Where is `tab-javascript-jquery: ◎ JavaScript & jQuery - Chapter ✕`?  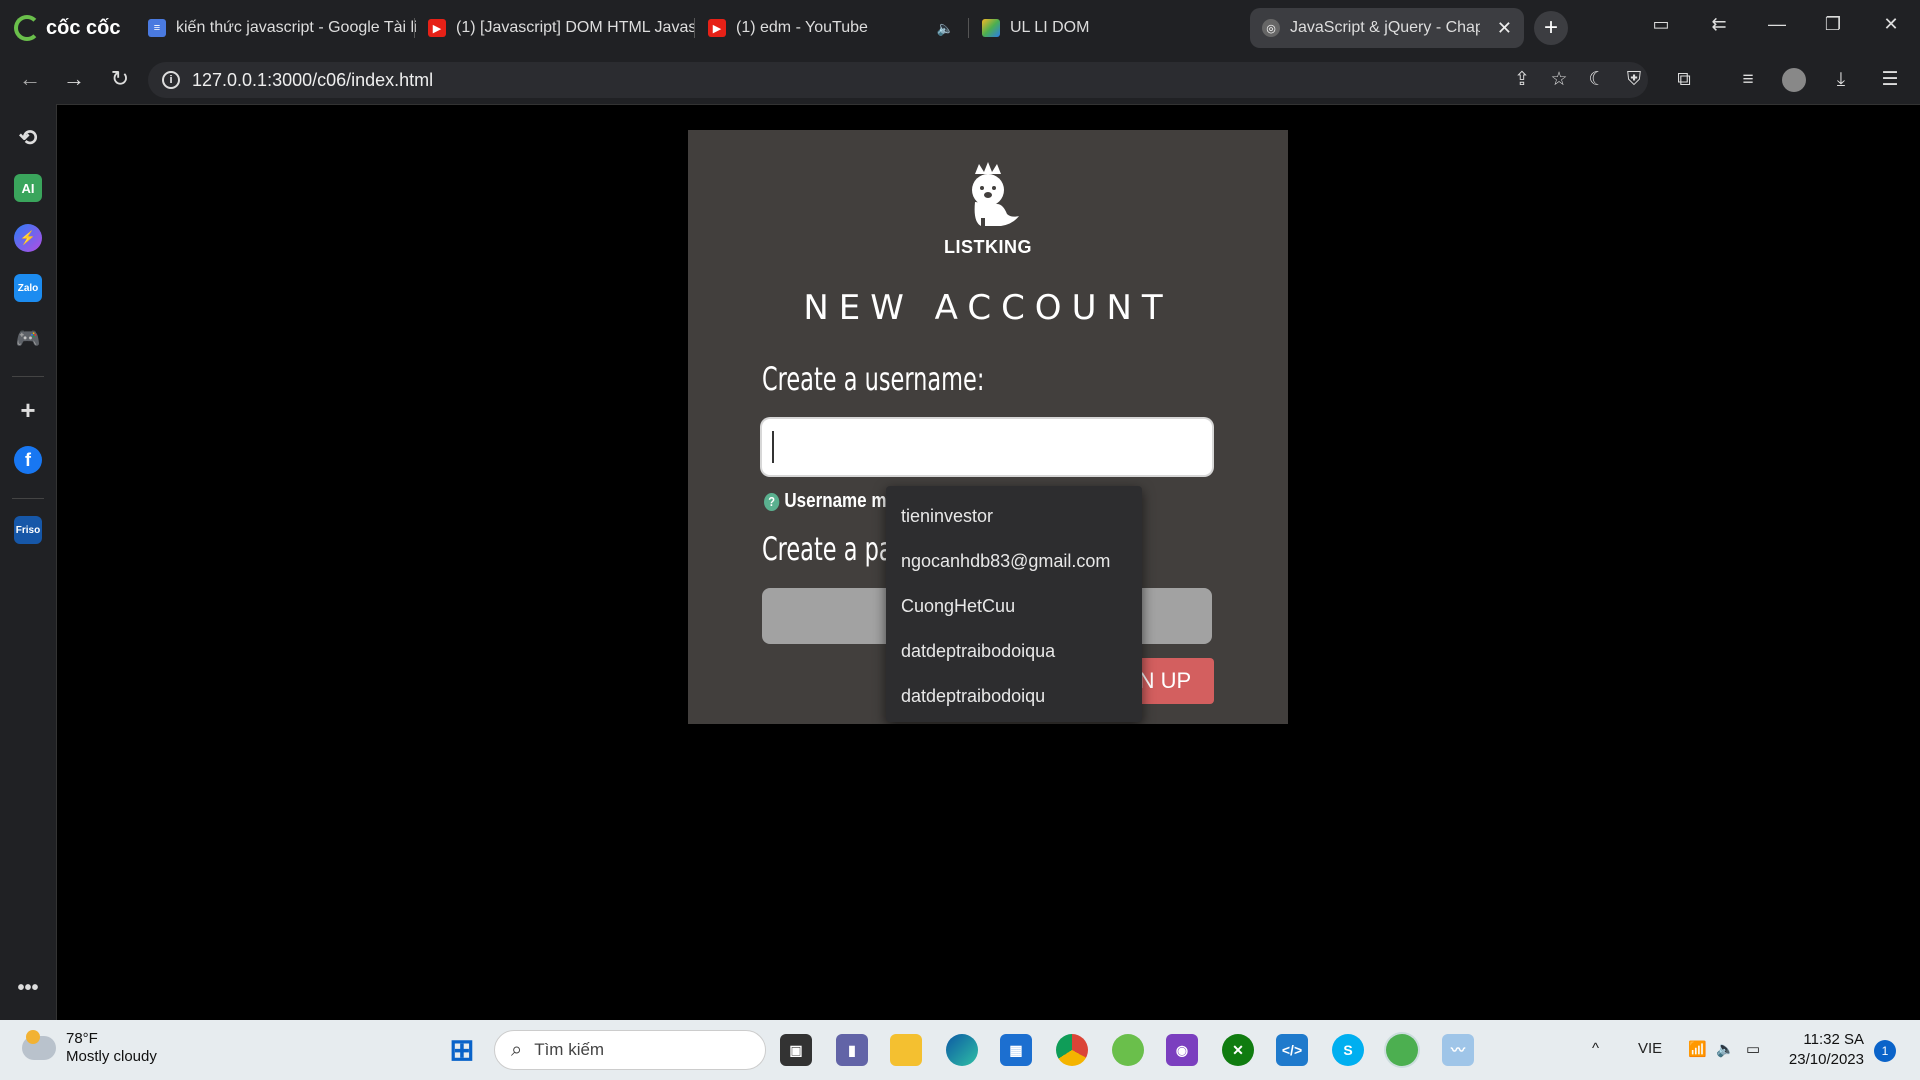 tab-javascript-jquery: ◎ JavaScript & jQuery - Chapter ✕ is located at coordinates (1387, 28).